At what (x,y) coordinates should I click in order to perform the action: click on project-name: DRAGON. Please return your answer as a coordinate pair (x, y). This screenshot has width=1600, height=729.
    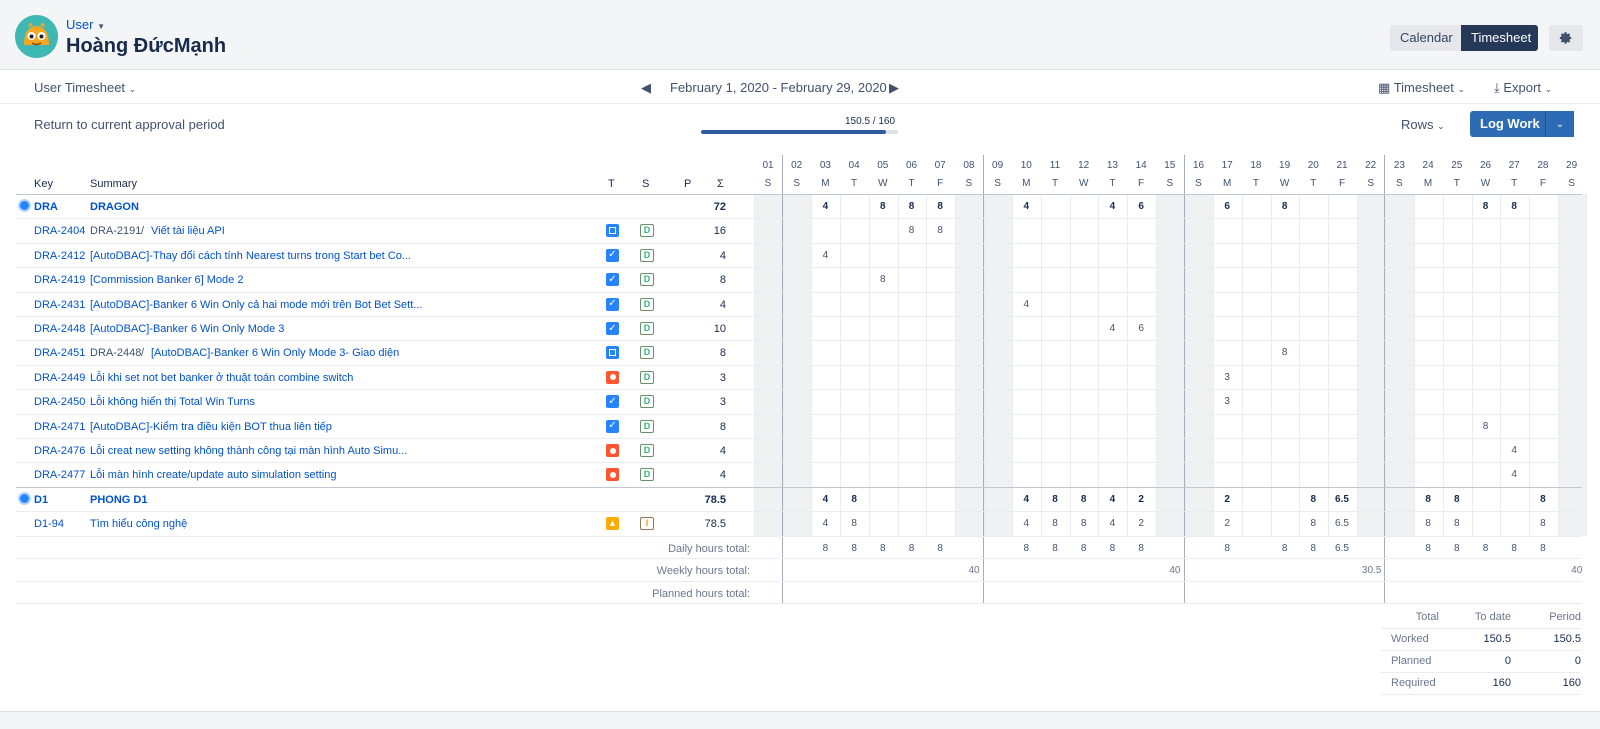
    Looking at the image, I should click on (114, 207).